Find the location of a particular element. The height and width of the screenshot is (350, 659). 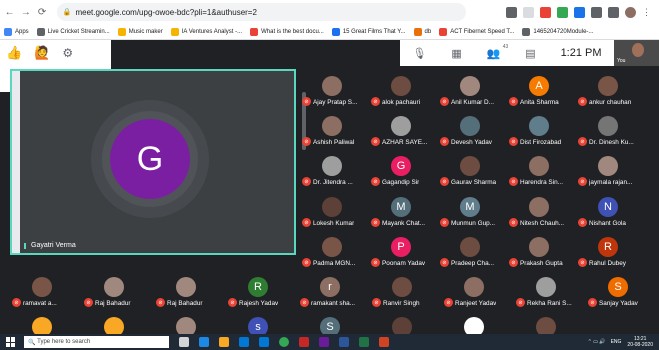

clock: 13:21 20-08-2020 is located at coordinates (640, 342).